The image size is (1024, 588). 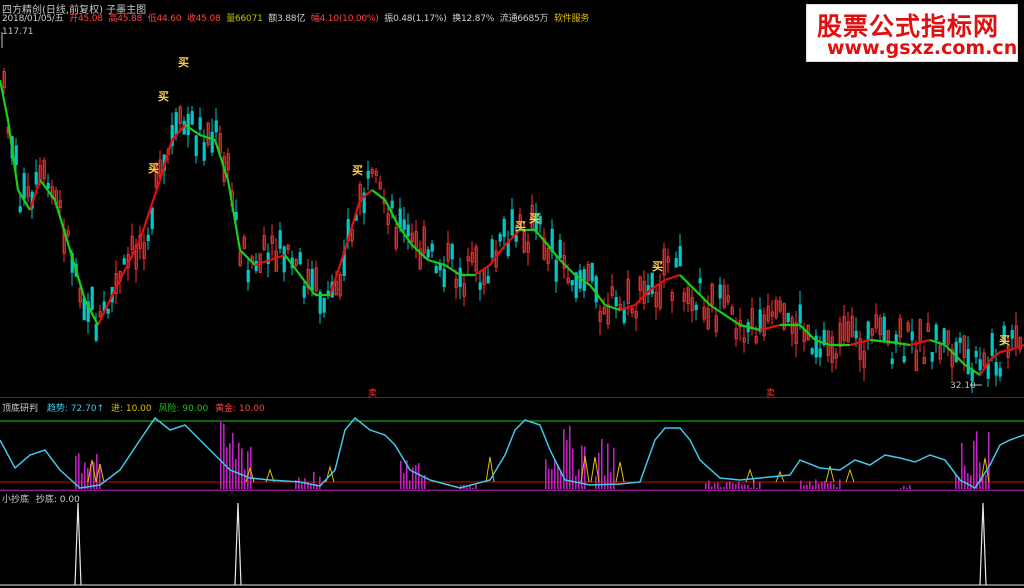 What do you see at coordinates (75, 409) in the screenshot?
I see `indicator1-trend: 趋势: 72.70↑` at bounding box center [75, 409].